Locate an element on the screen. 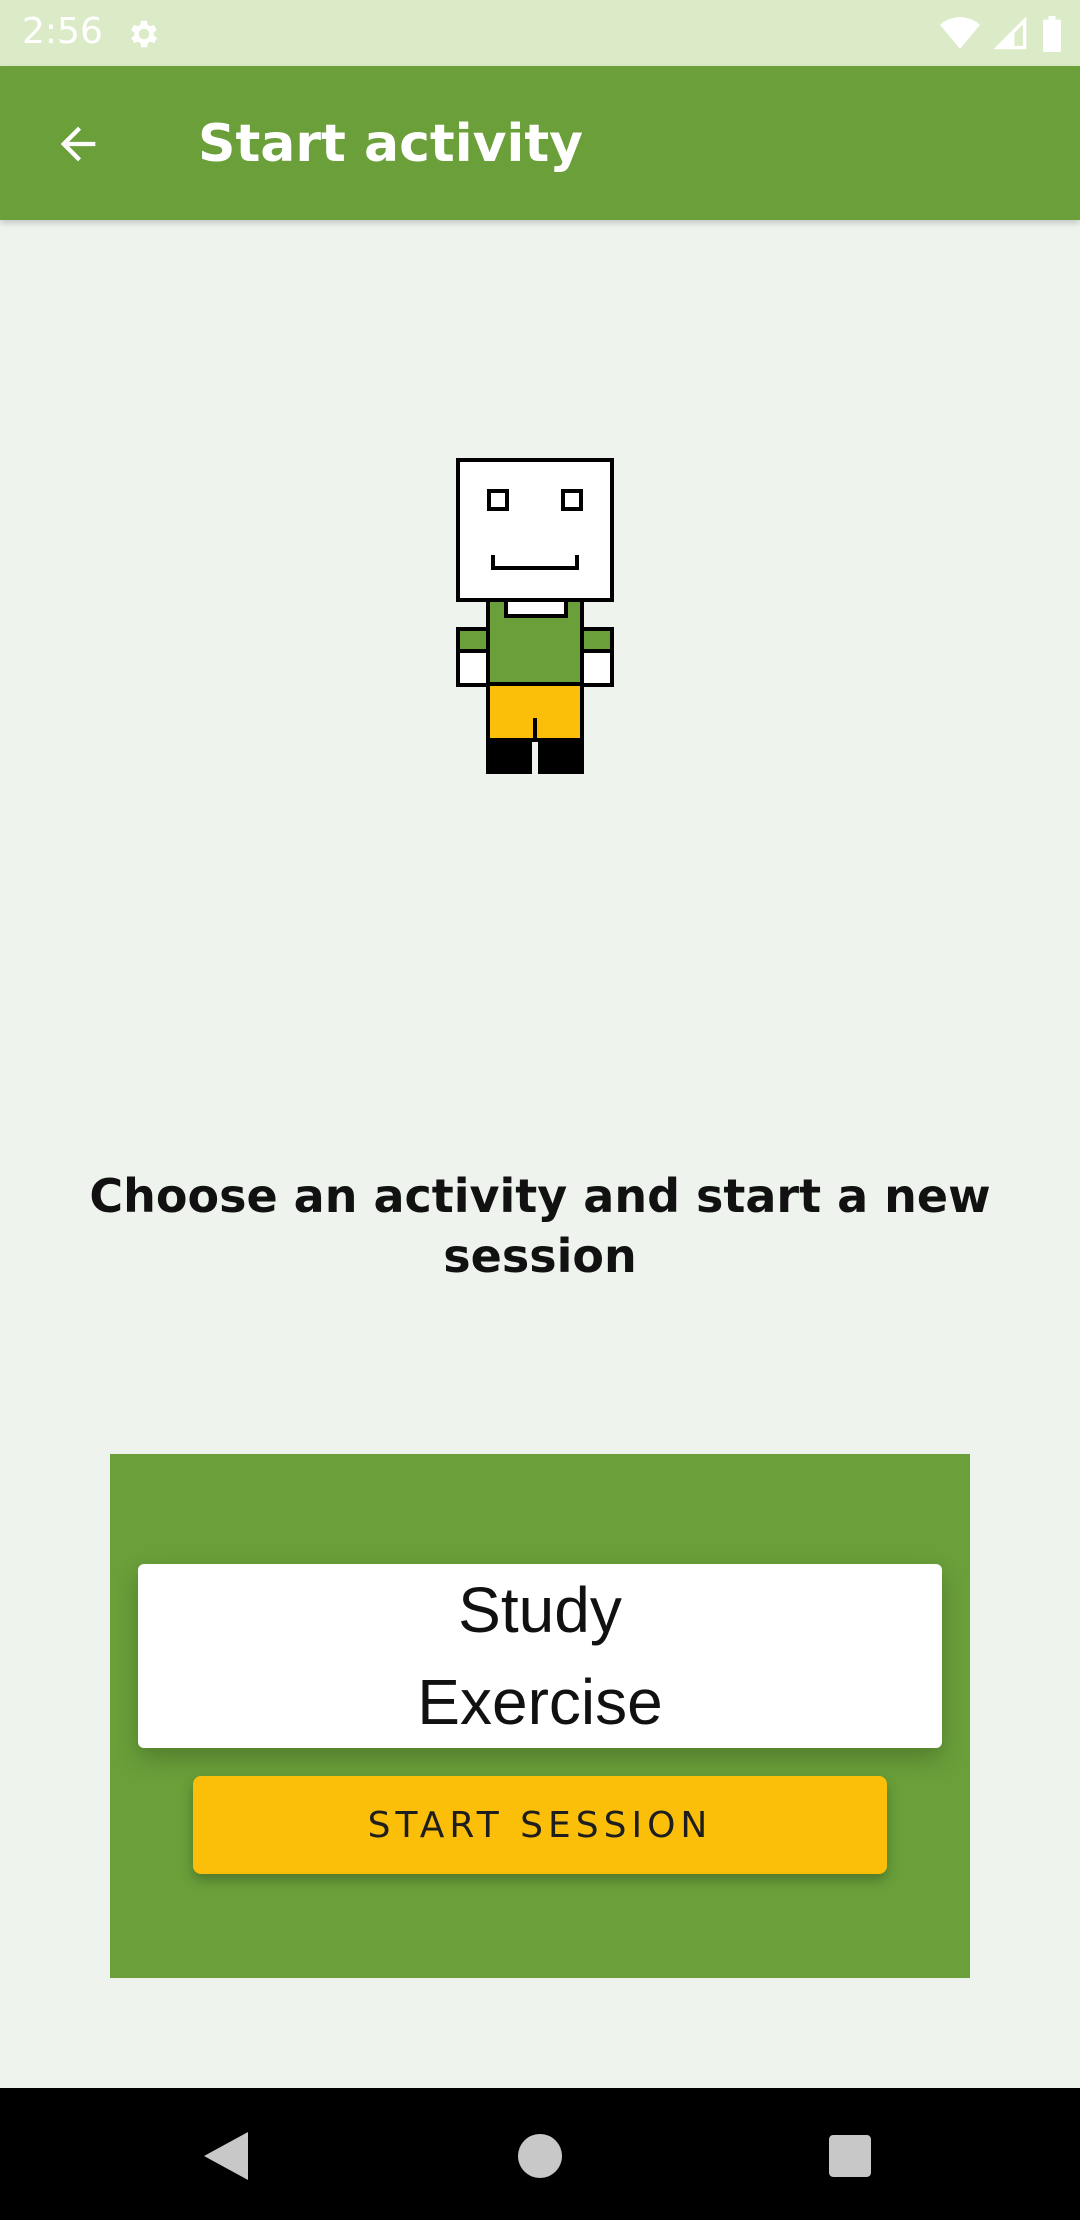  battery-icon is located at coordinates (1052, 34).